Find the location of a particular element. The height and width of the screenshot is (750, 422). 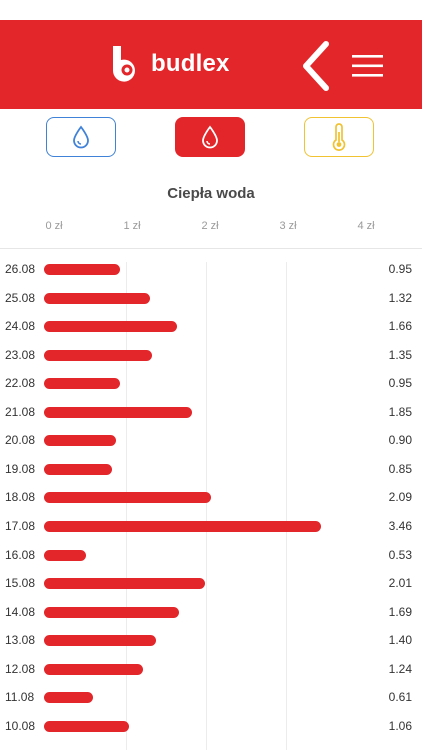

chart-row: 23.08 1.35 is located at coordinates (211, 356).